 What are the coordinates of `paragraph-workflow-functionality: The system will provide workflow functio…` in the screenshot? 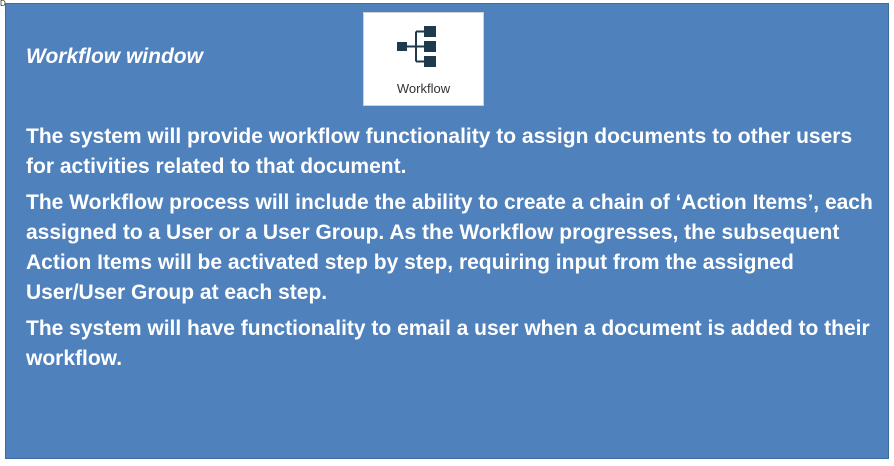 It's located at (439, 151).